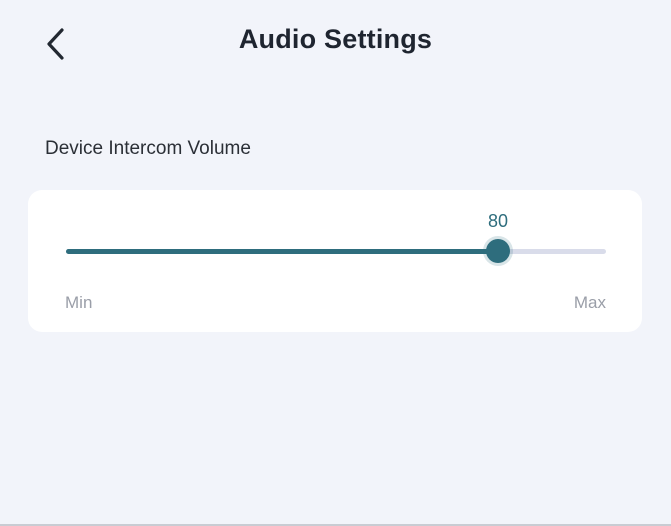  What do you see at coordinates (148, 148) in the screenshot?
I see `volume-section-label: Device Intercom Volume` at bounding box center [148, 148].